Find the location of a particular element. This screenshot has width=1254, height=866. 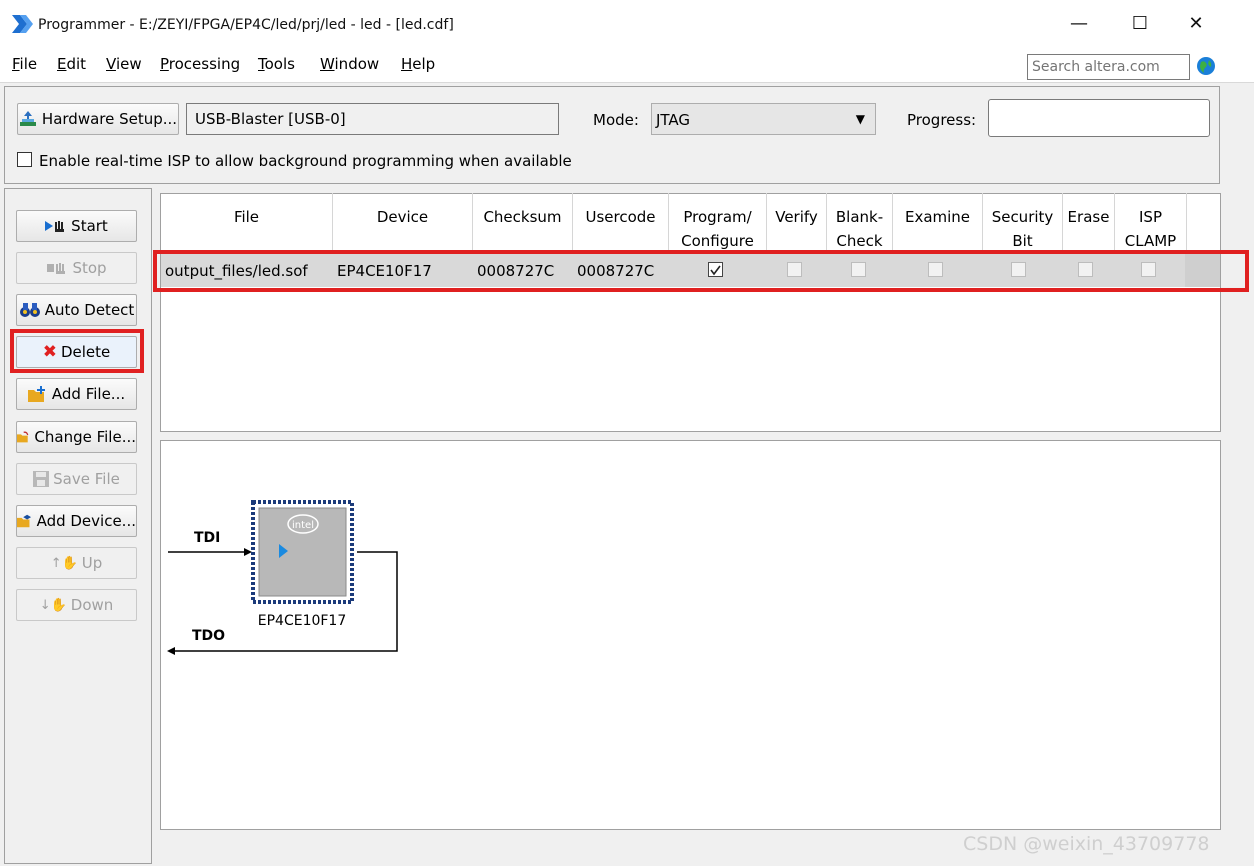

search-box is located at coordinates (1108, 67).